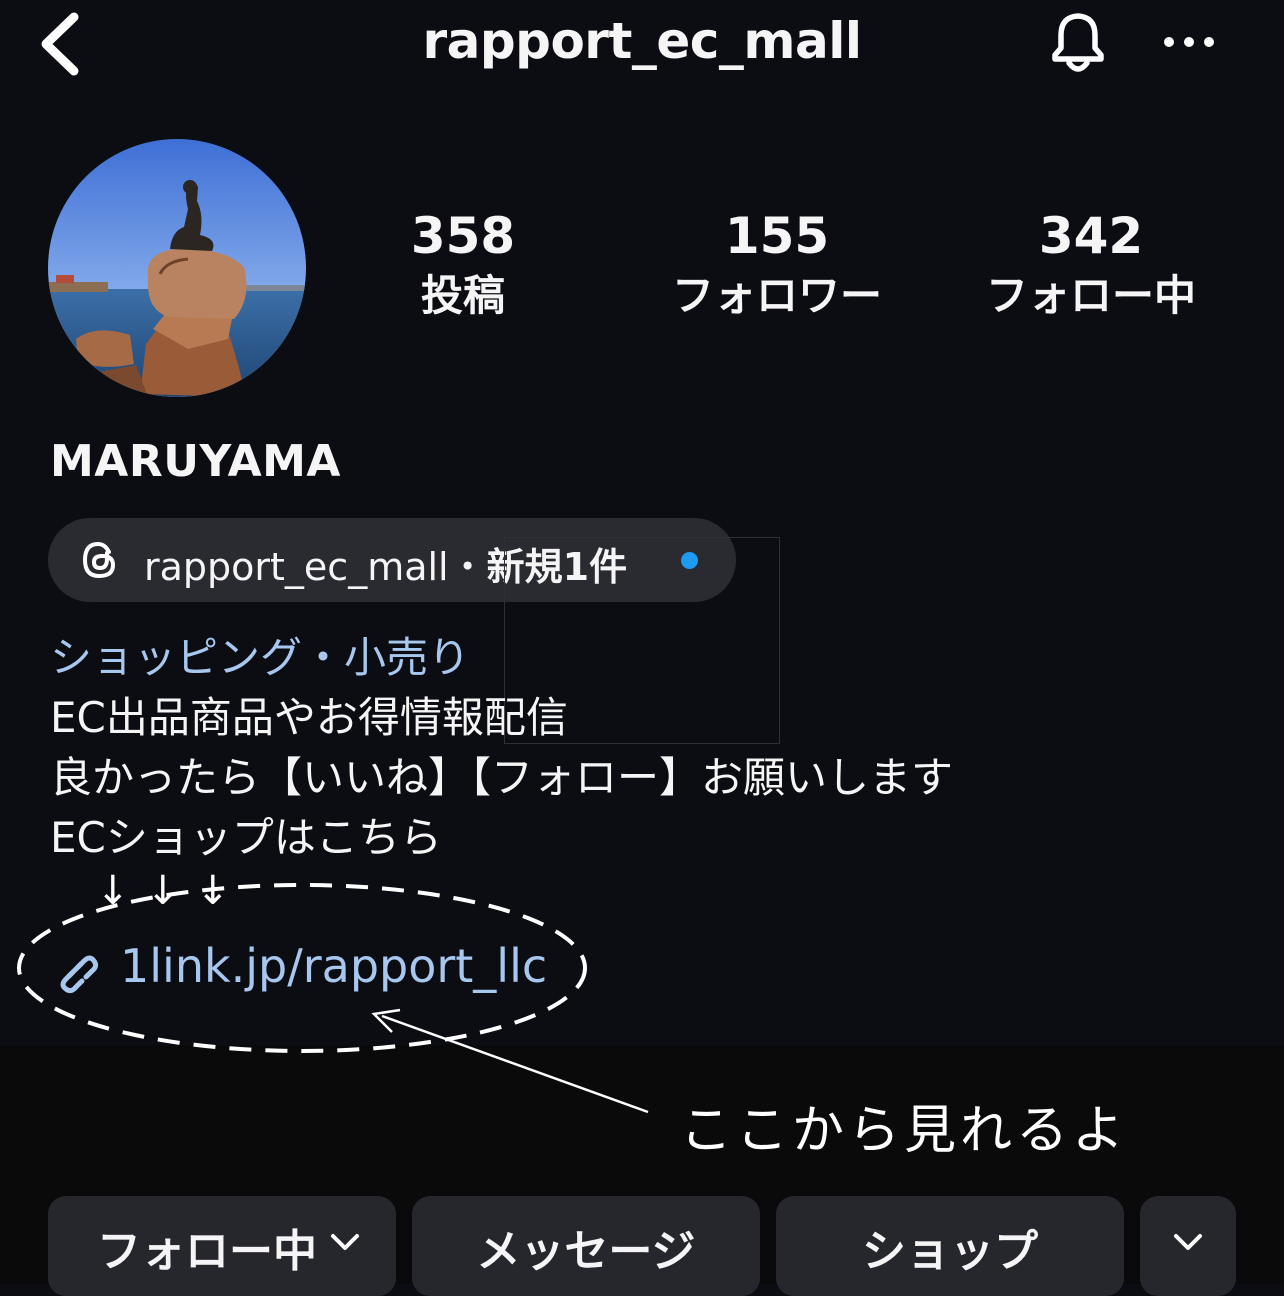  I want to click on shop-button: ショップ, so click(950, 1246).